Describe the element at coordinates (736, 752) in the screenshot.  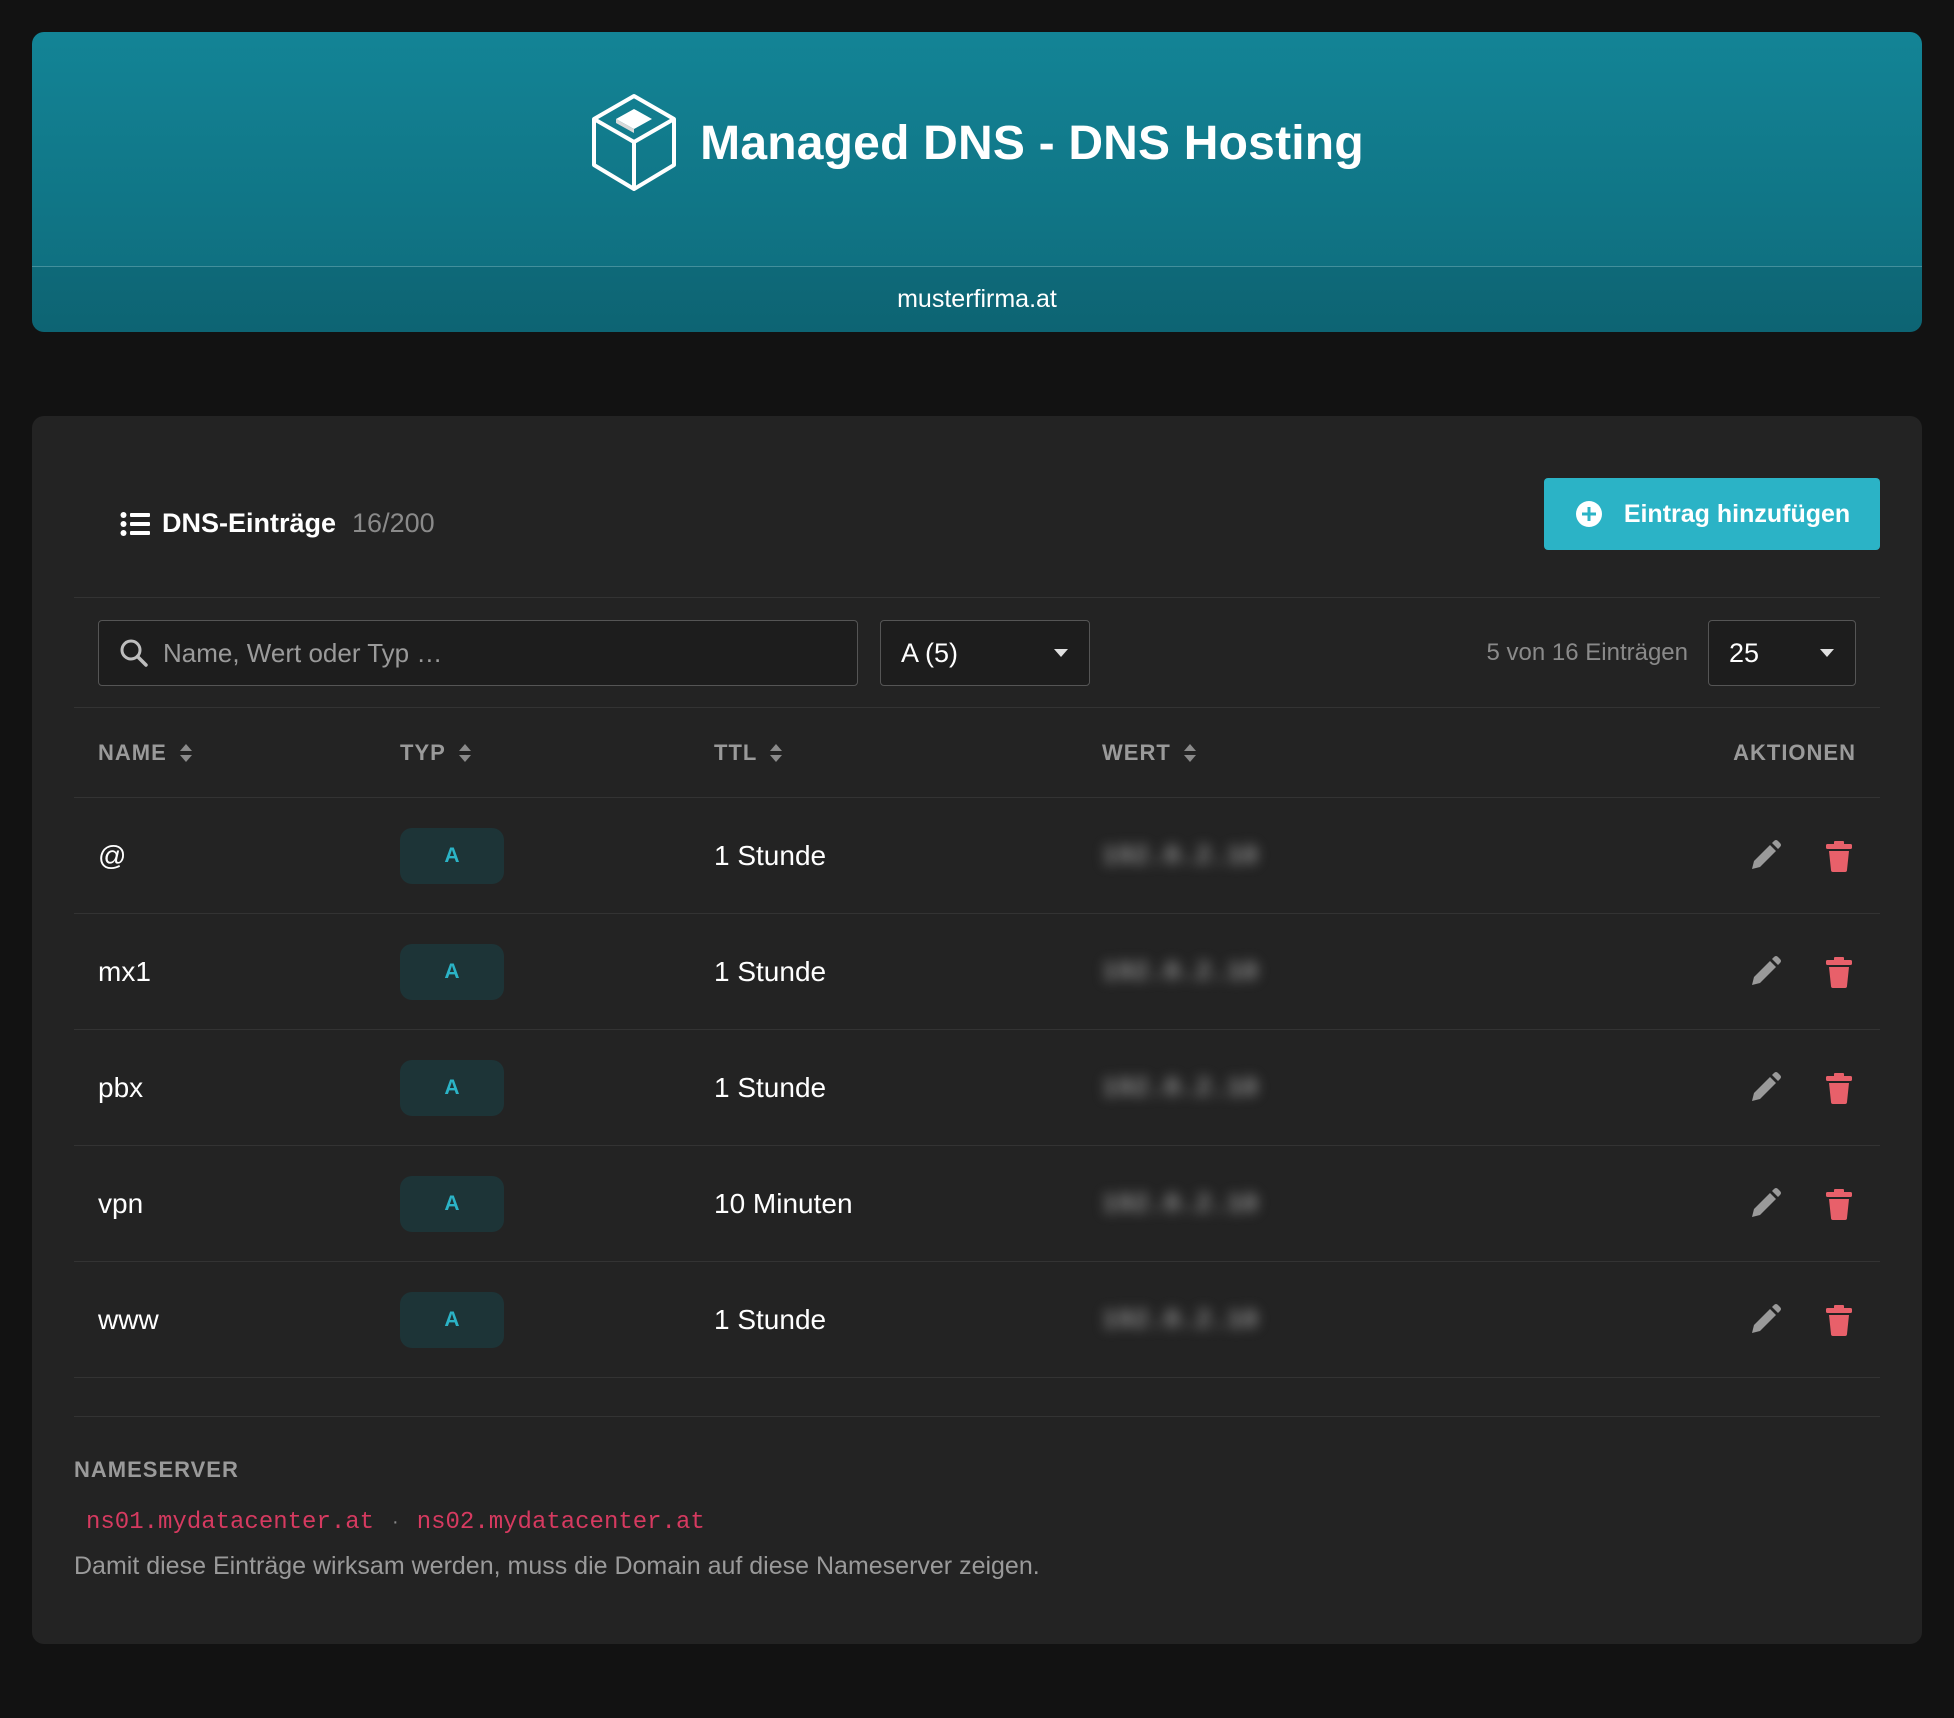
I see `column-header-label: TTL` at that location.